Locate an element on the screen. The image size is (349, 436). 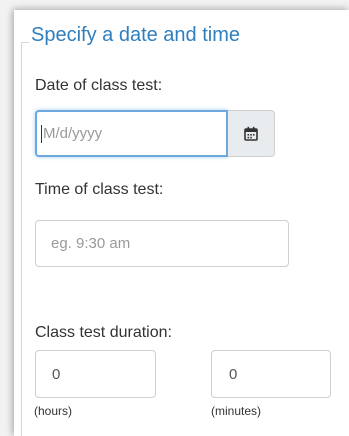
time-input-placeholder: eg. 9:30 am is located at coordinates (91, 243).